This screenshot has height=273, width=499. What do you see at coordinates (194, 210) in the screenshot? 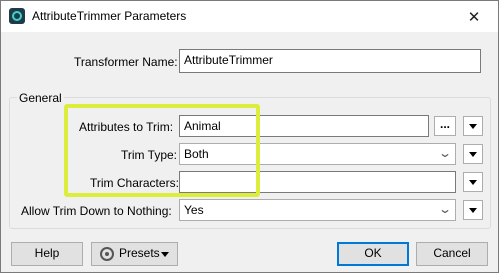
I see `allow-trim-value: Yes` at bounding box center [194, 210].